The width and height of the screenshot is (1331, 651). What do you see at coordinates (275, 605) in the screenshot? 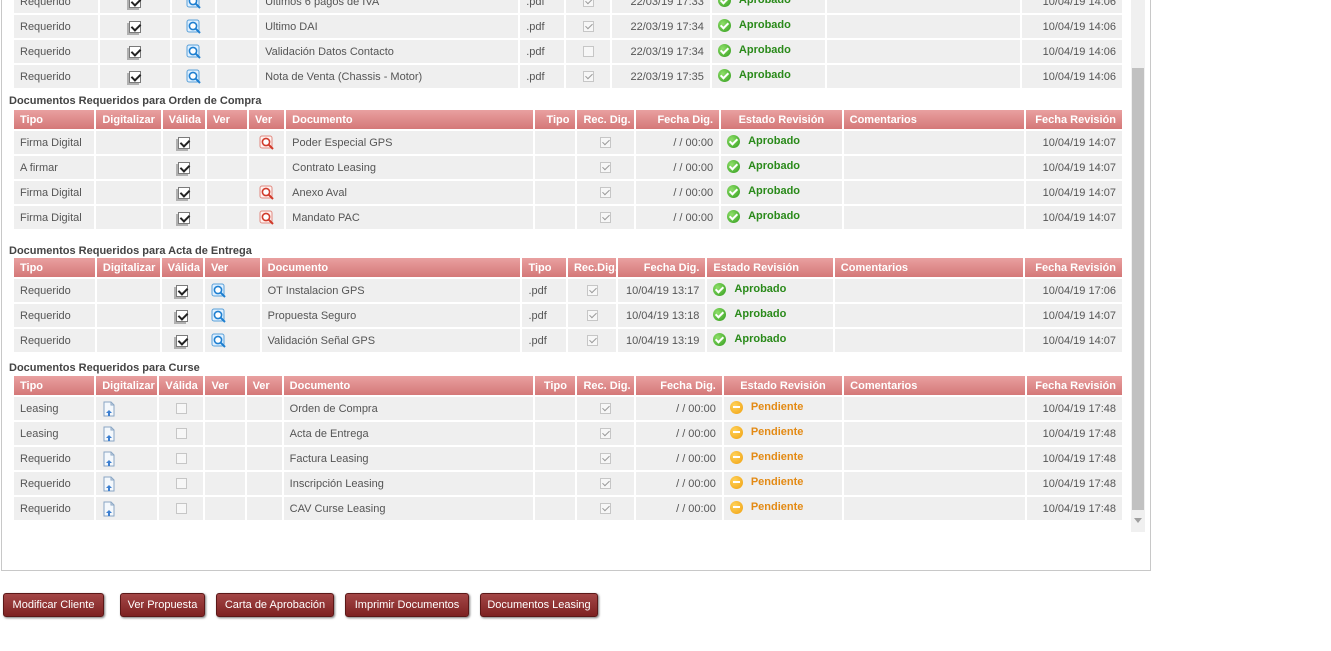
I see `carta-aprobacion-button: Carta de Aprobación` at bounding box center [275, 605].